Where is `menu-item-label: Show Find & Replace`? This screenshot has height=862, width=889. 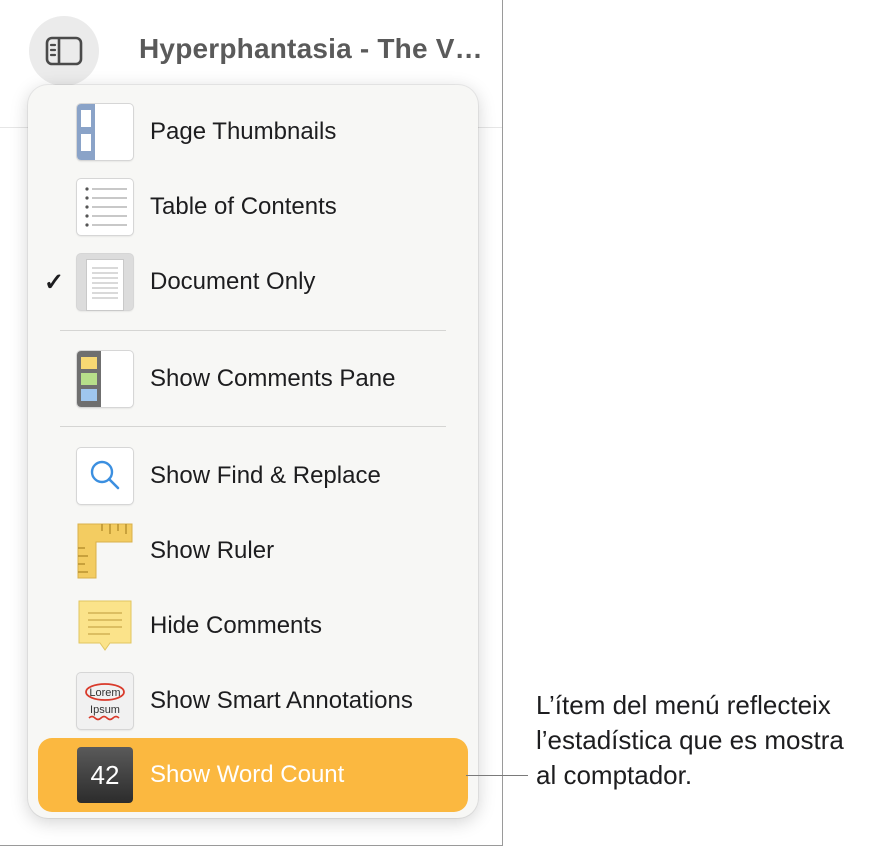
menu-item-label: Show Find & Replace is located at coordinates (265, 475).